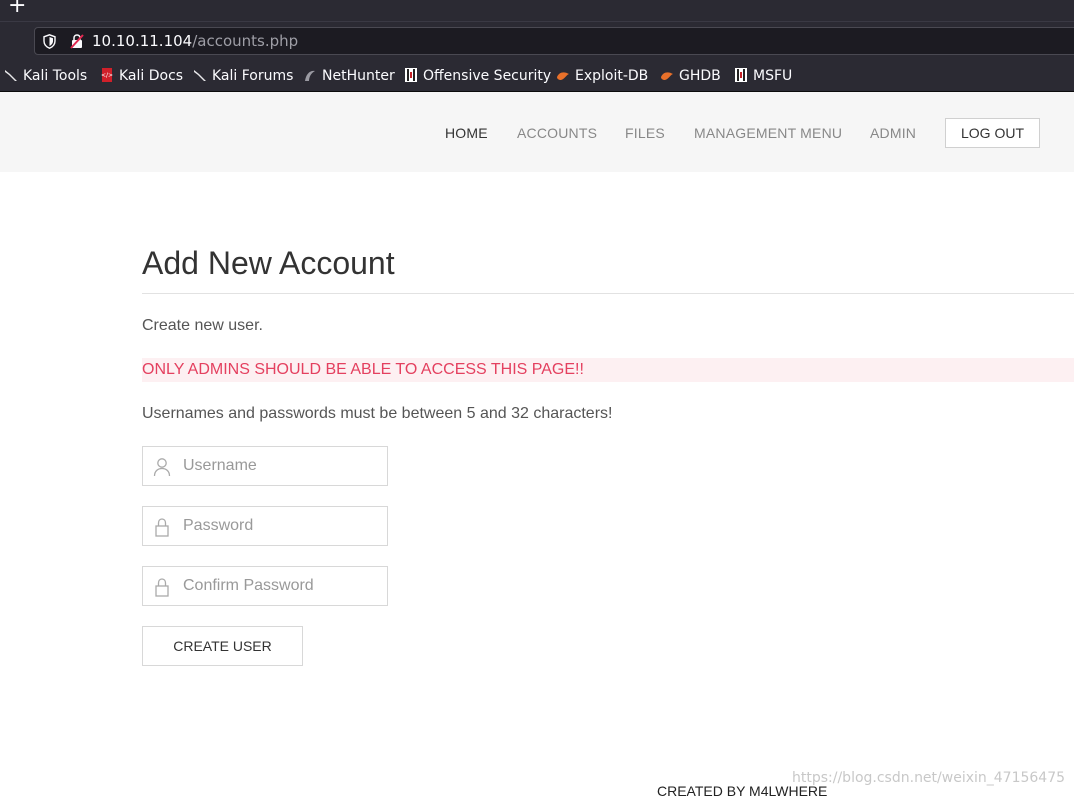 The height and width of the screenshot is (799, 1074). I want to click on browser-navbar: 10.10.11.104/accounts.php, so click(537, 41).